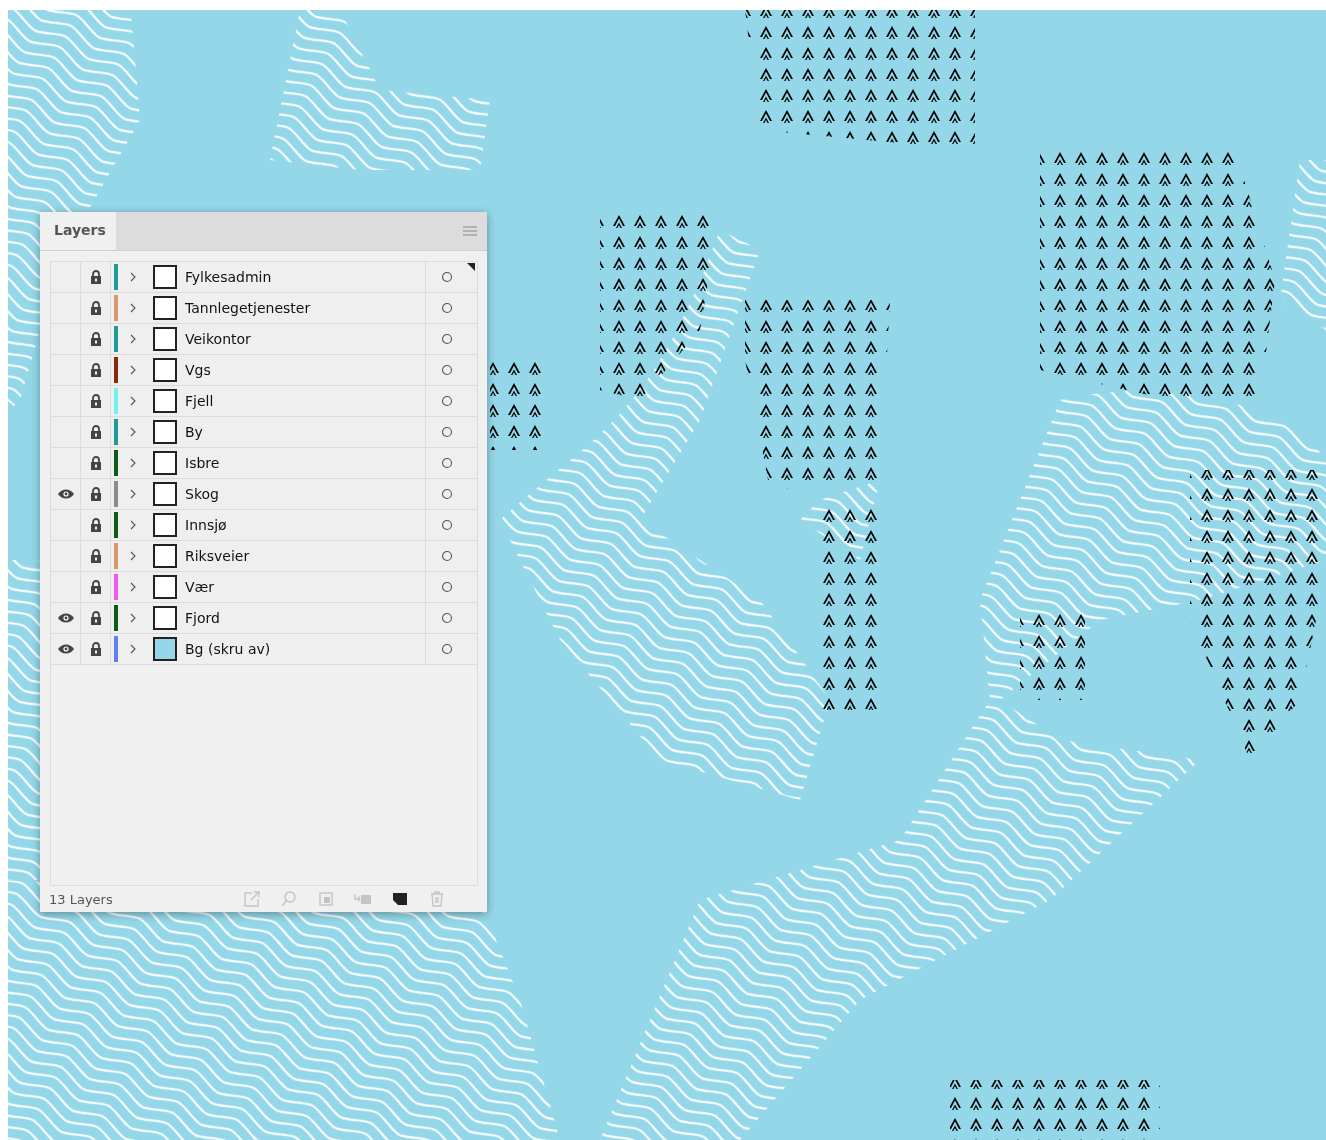  What do you see at coordinates (78, 231) in the screenshot?
I see `layers-tab: Layers` at bounding box center [78, 231].